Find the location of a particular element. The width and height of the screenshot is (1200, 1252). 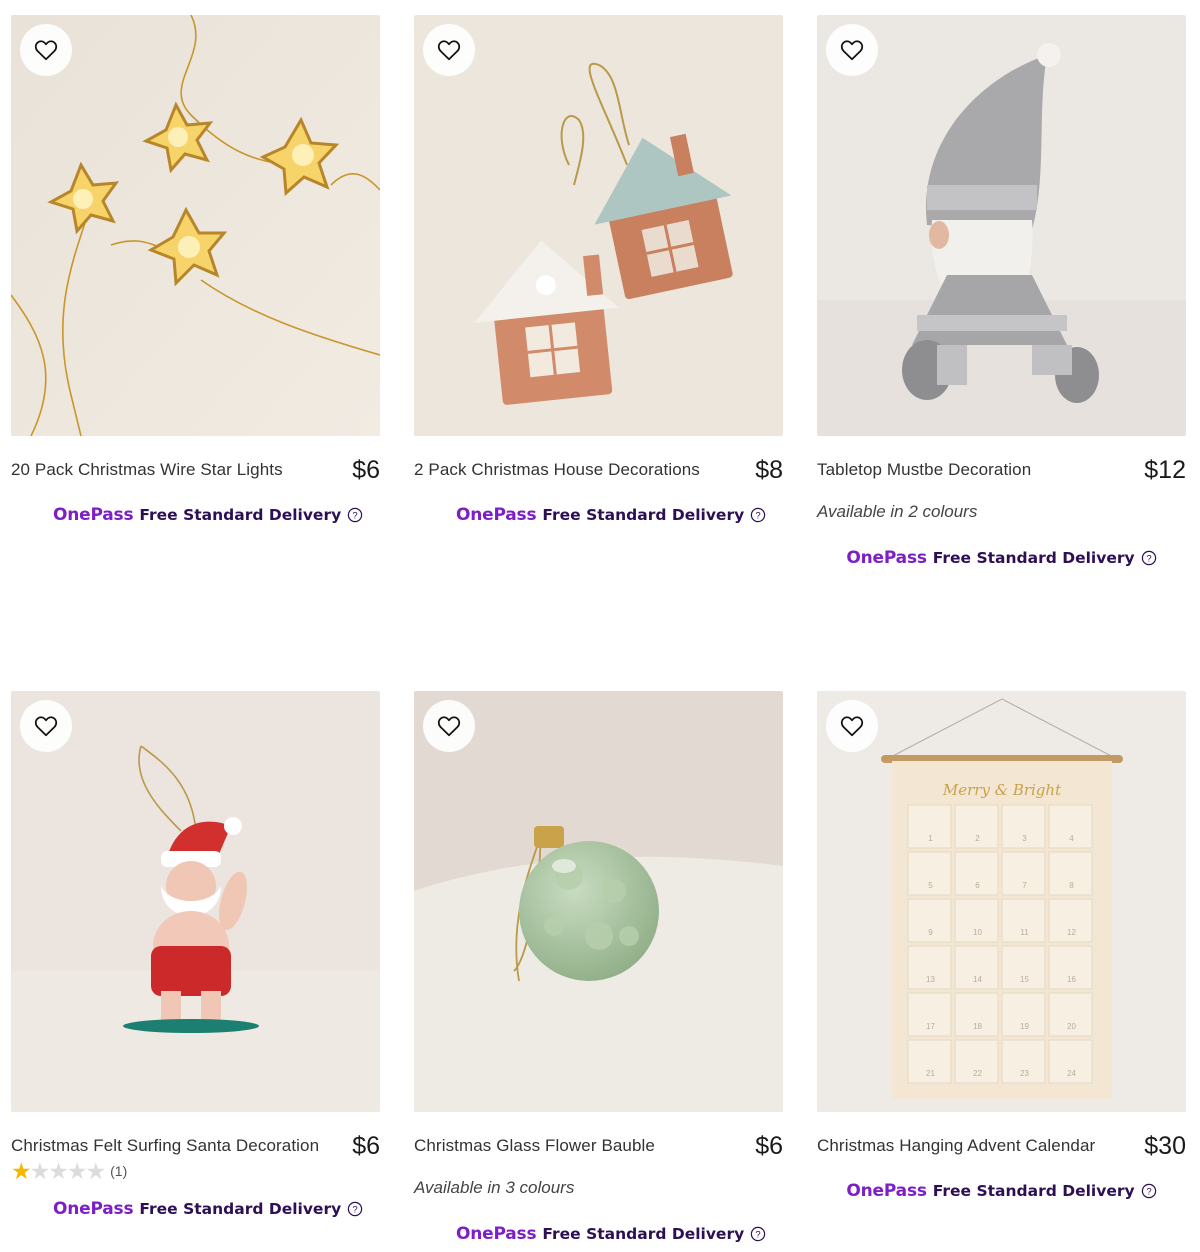

colour-availability: Available in 2 colours is located at coordinates (1001, 513).